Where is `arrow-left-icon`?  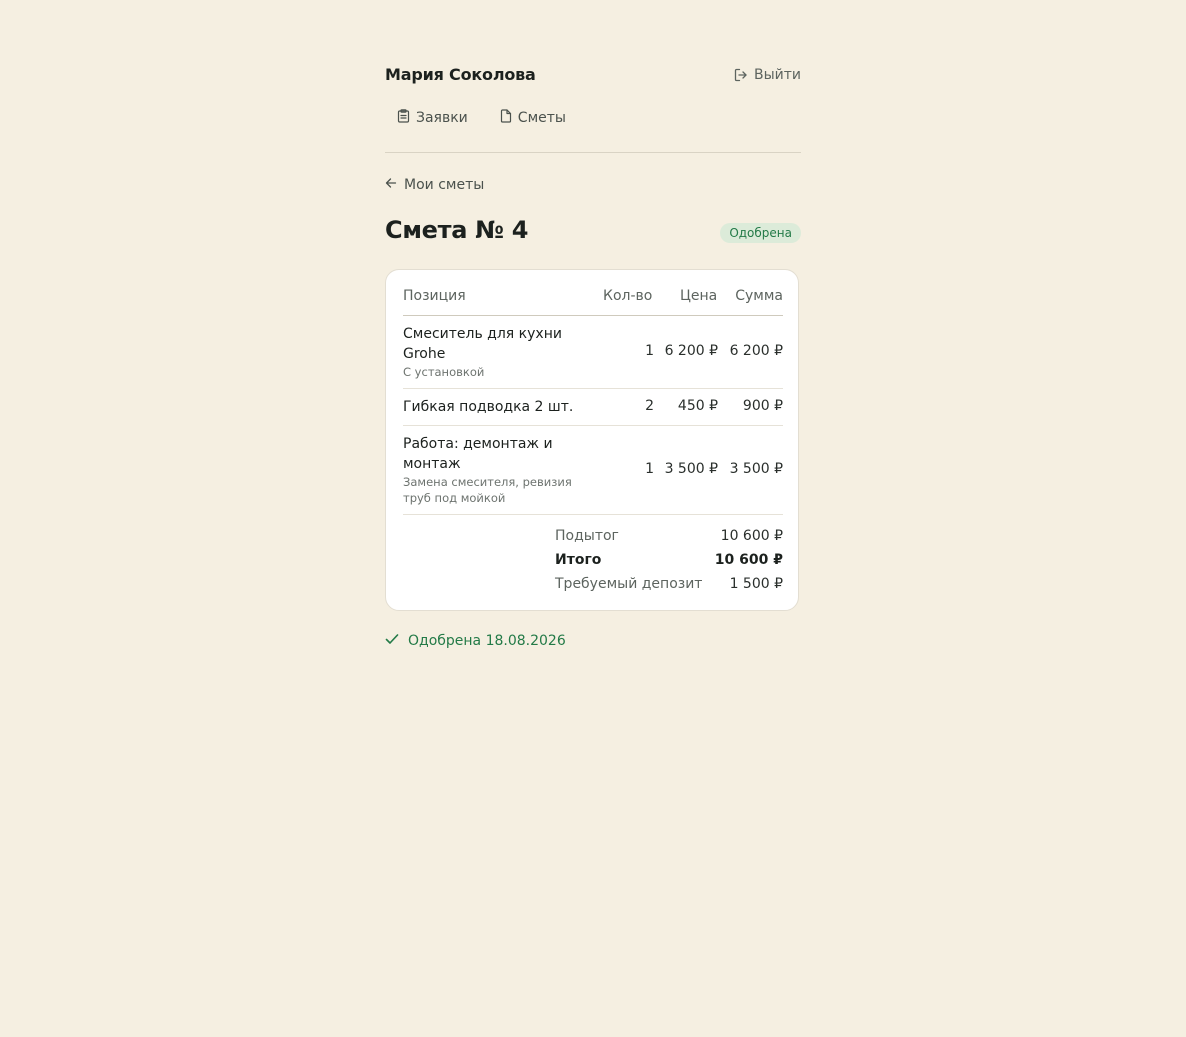 arrow-left-icon is located at coordinates (391, 185).